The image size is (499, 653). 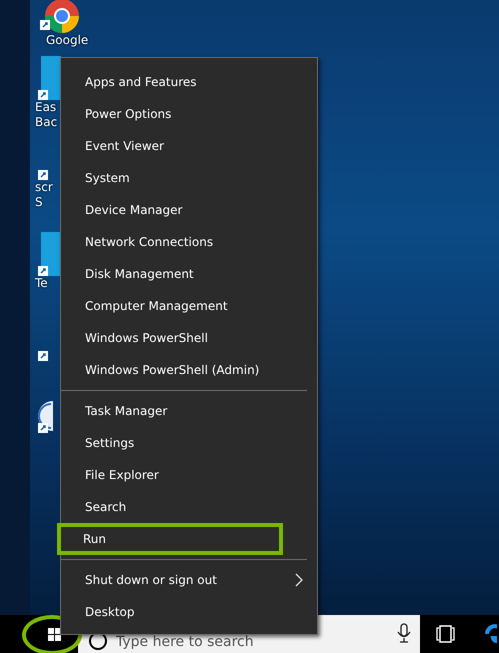 What do you see at coordinates (46, 122) in the screenshot?
I see `icon-label: Bac` at bounding box center [46, 122].